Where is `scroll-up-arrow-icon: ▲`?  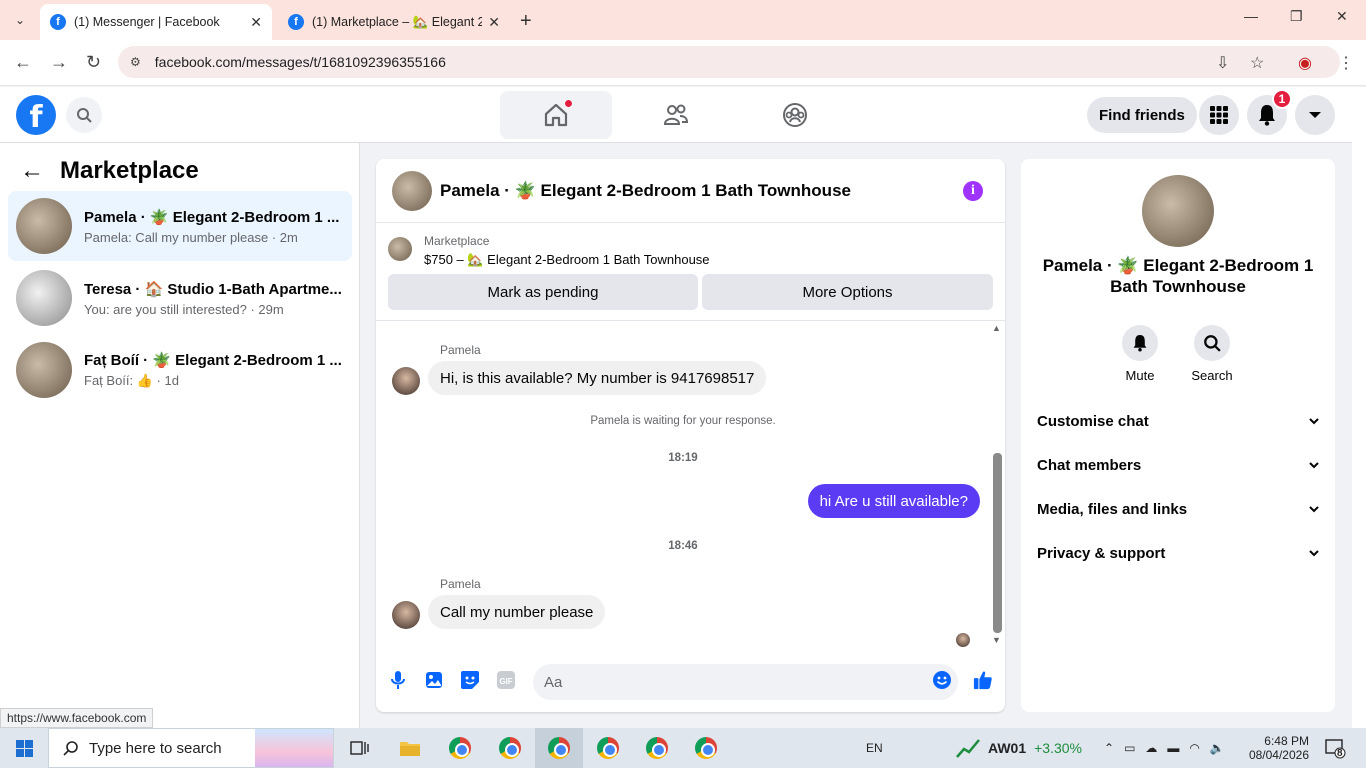
scroll-up-arrow-icon: ▲ is located at coordinates (996, 328).